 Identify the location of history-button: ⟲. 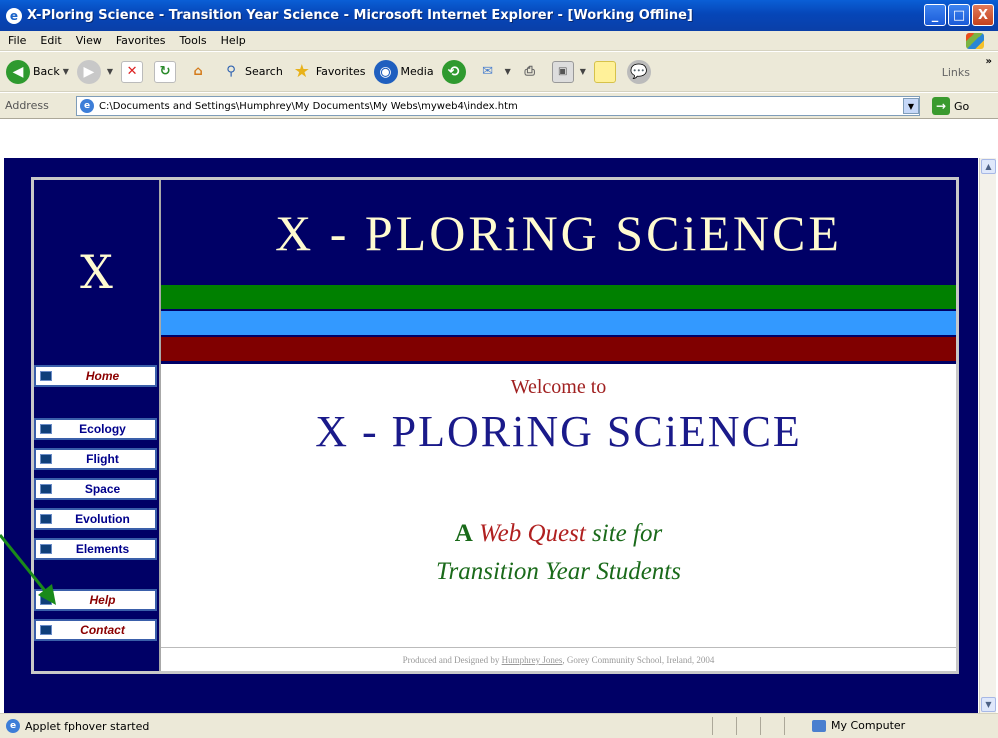
(455, 71).